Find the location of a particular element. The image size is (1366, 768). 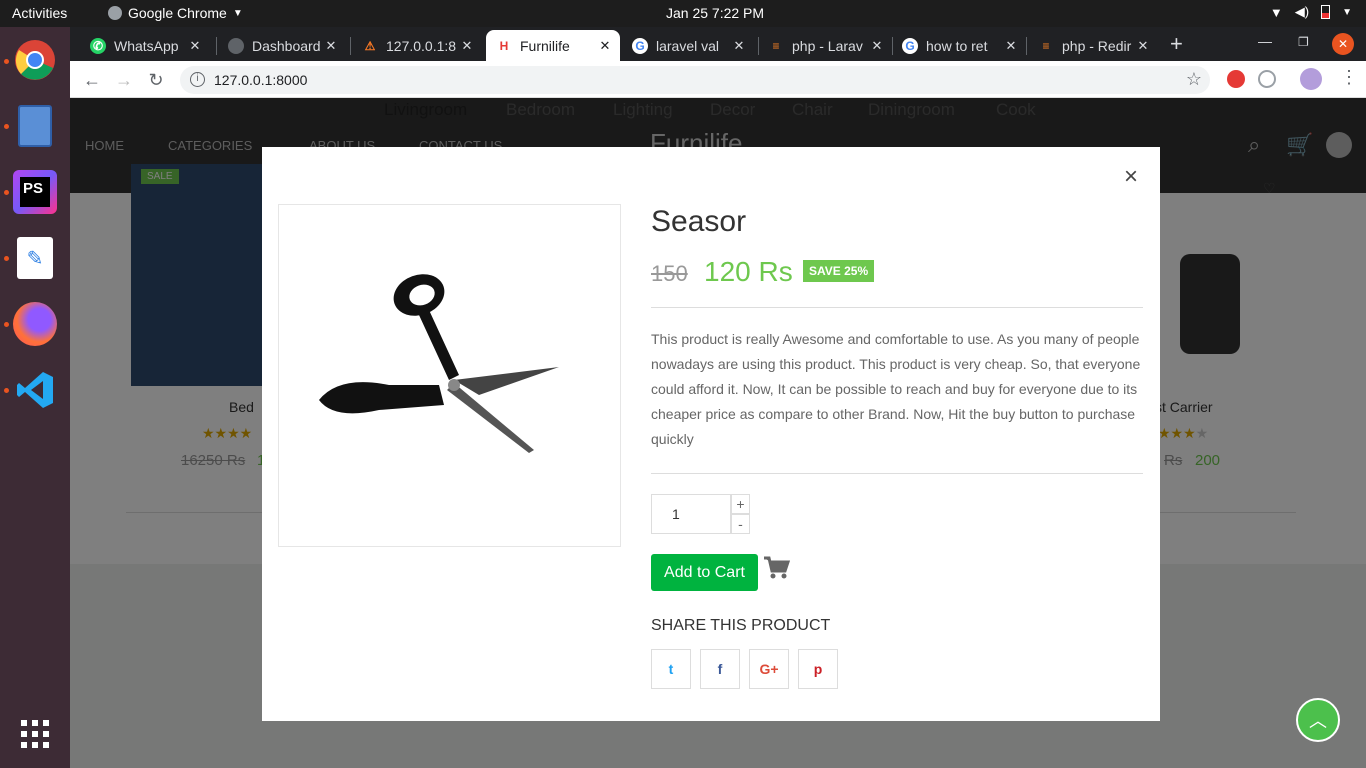

close-window-button: ✕ is located at coordinates (1343, 44).